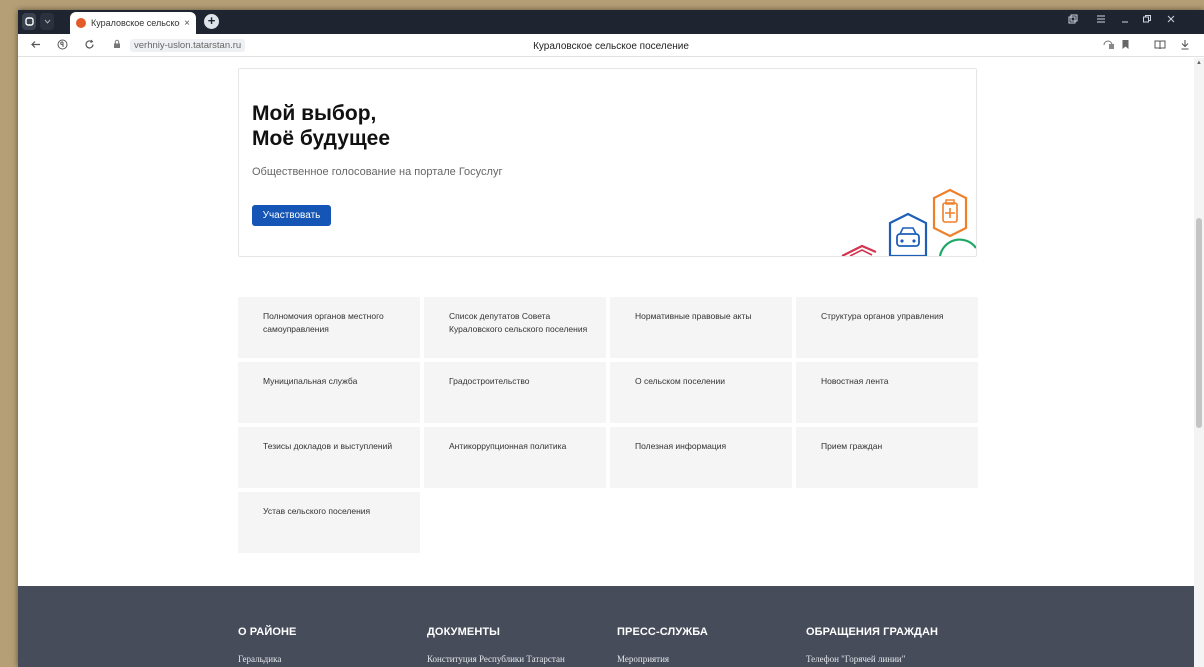 Image resolution: width=1204 pixels, height=667 pixels. What do you see at coordinates (314, 113) in the screenshot?
I see `banner-title-line1: Мой выбор,` at bounding box center [314, 113].